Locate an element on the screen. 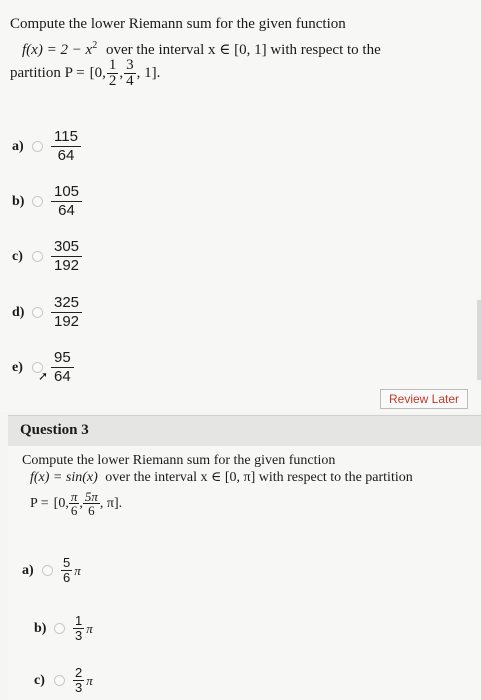 The height and width of the screenshot is (700, 481). partition-fraction-2: 3 4 is located at coordinates (130, 73).